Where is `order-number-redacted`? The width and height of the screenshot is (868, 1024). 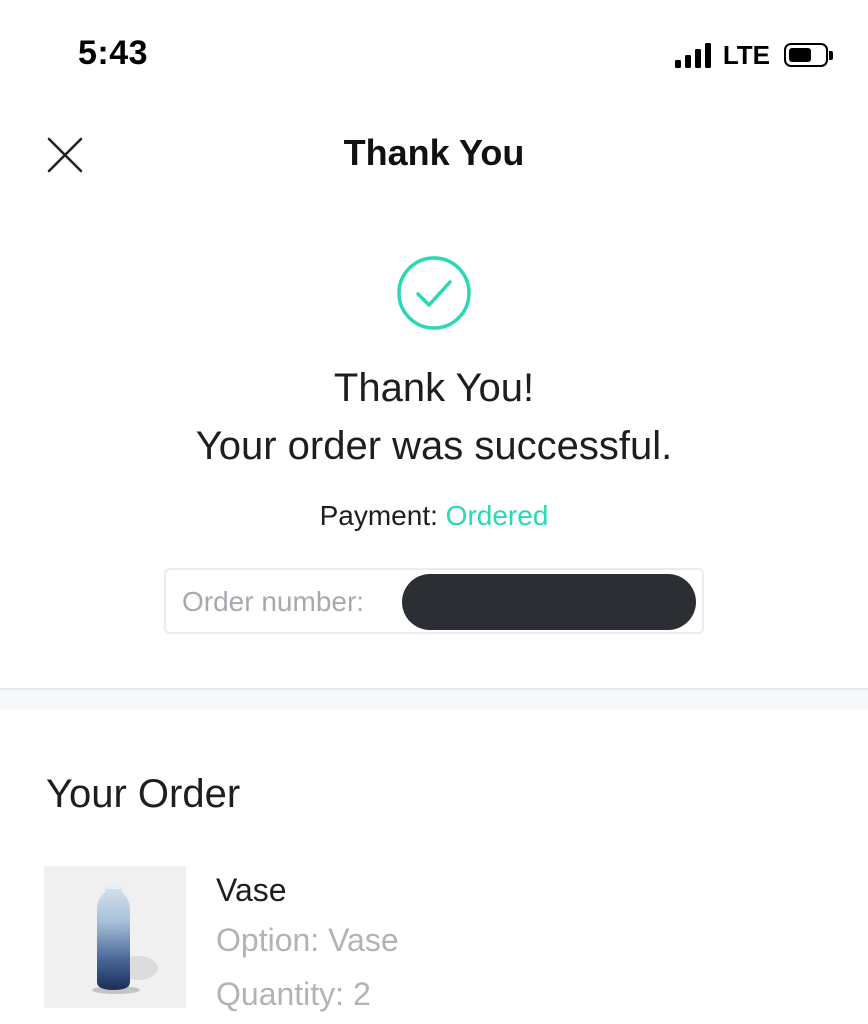 order-number-redacted is located at coordinates (549, 602).